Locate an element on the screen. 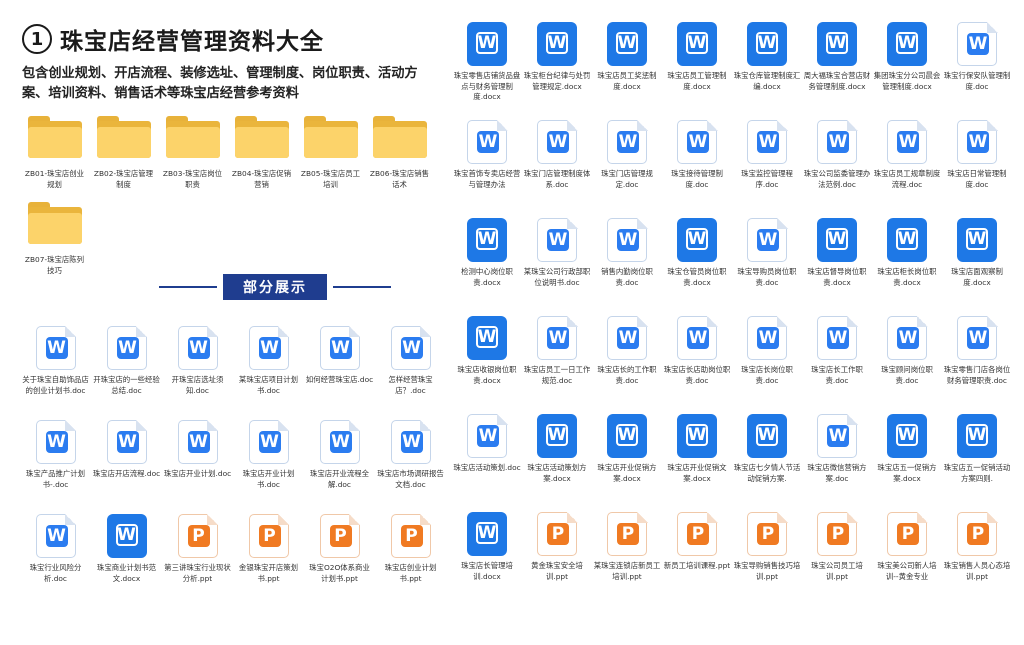 This screenshot has width=1024, height=645. file-item: W 珠宝首饰专卖店经营与管理办法 is located at coordinates (487, 168).